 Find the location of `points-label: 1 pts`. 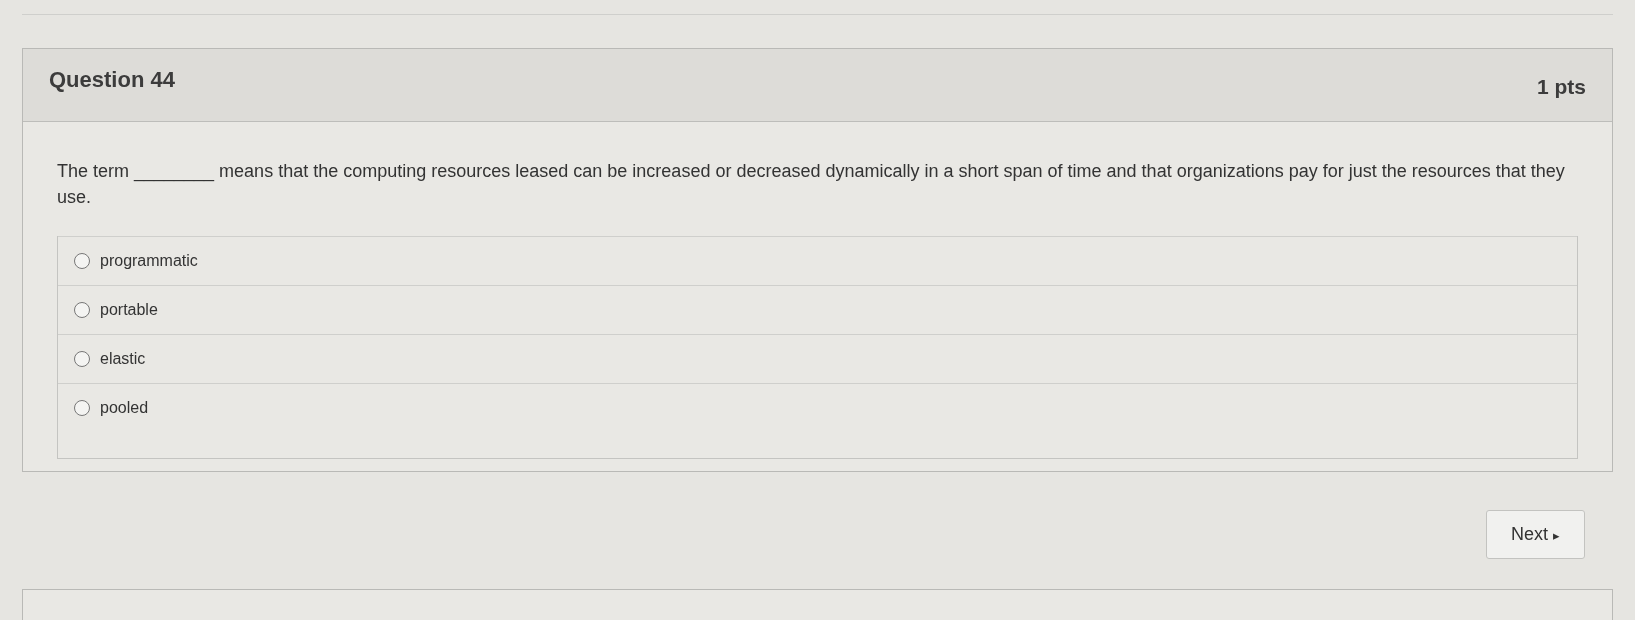

points-label: 1 pts is located at coordinates (1561, 87).